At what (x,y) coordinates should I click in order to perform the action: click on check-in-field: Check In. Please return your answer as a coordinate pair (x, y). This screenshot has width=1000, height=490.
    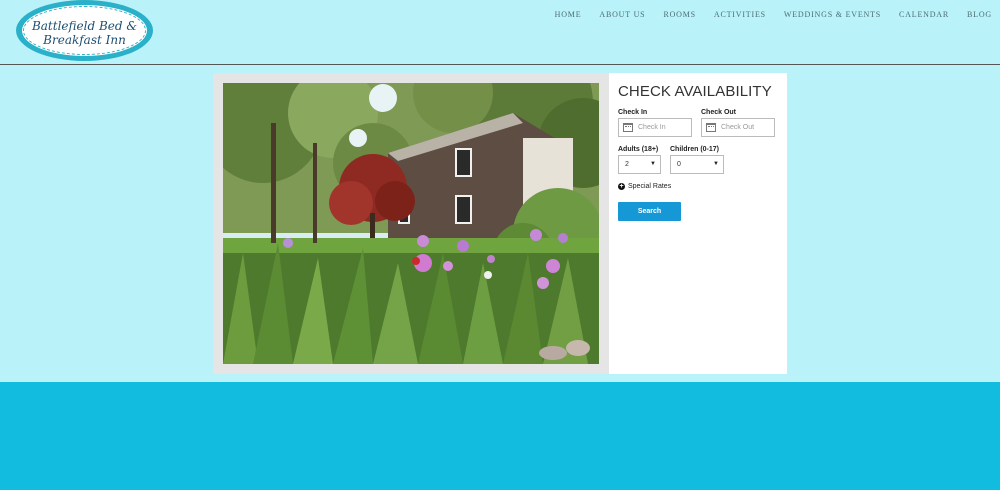
    Looking at the image, I should click on (655, 127).